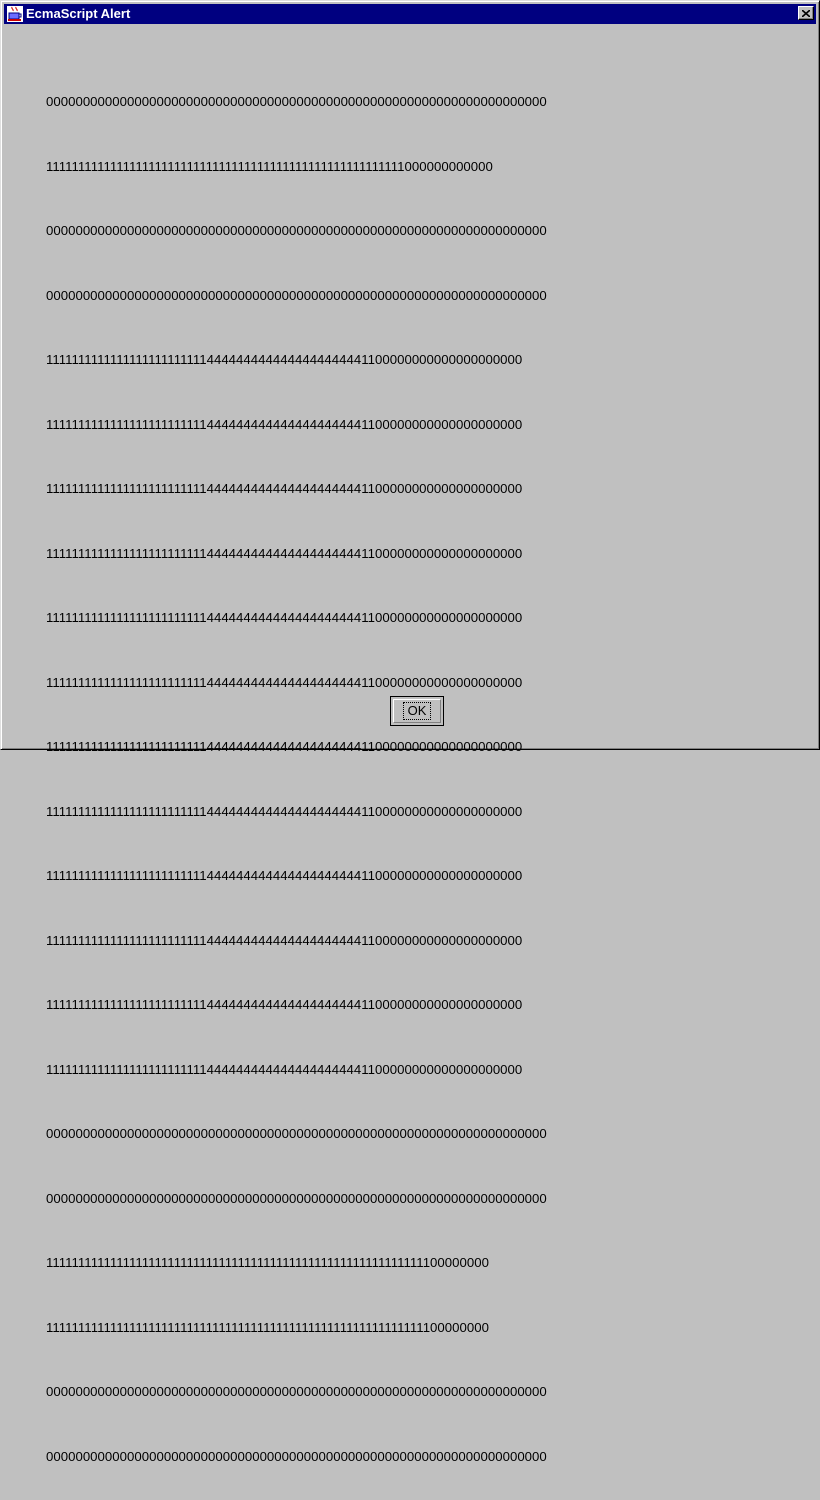 Image resolution: width=820 pixels, height=1500 pixels. Describe the element at coordinates (15, 14) in the screenshot. I see `java-coffee-cup-icon` at that location.